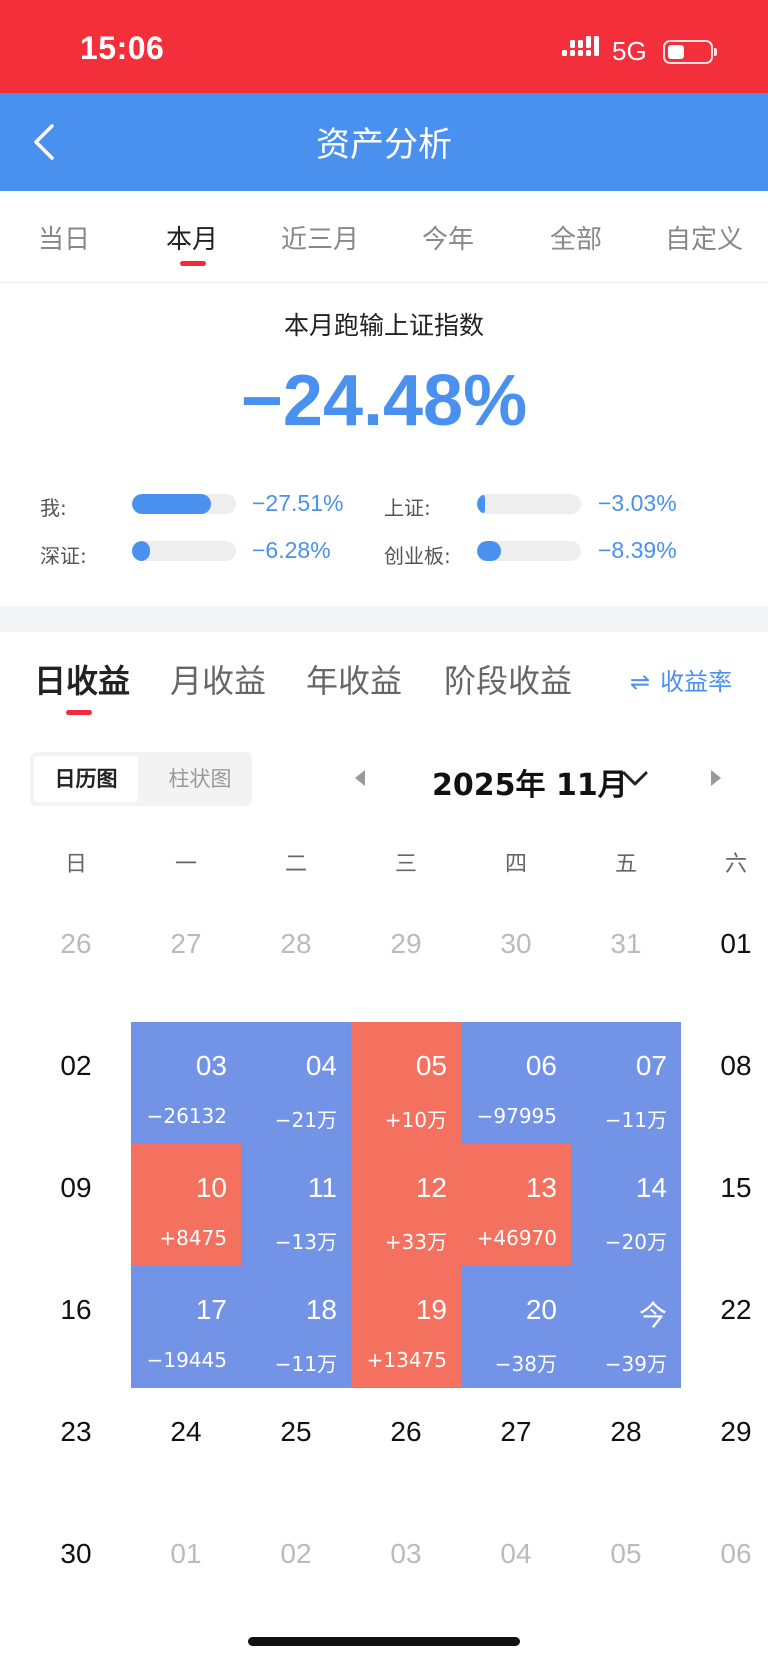  What do you see at coordinates (651, 1187) in the screenshot?
I see `day-number: 14` at bounding box center [651, 1187].